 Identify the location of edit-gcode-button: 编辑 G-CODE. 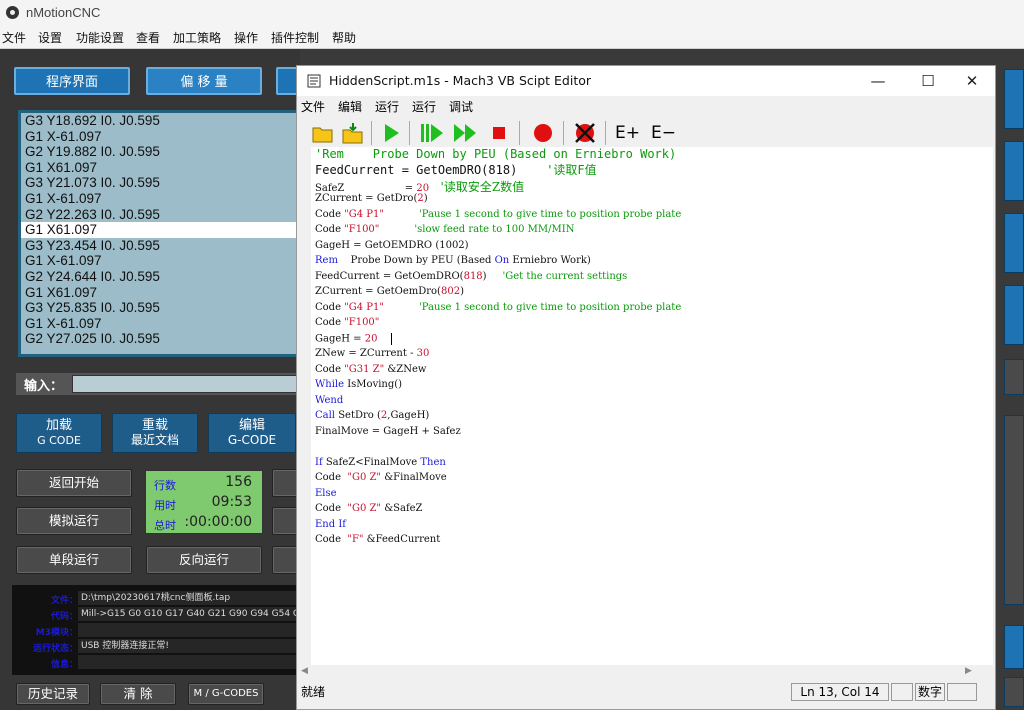
(252, 433).